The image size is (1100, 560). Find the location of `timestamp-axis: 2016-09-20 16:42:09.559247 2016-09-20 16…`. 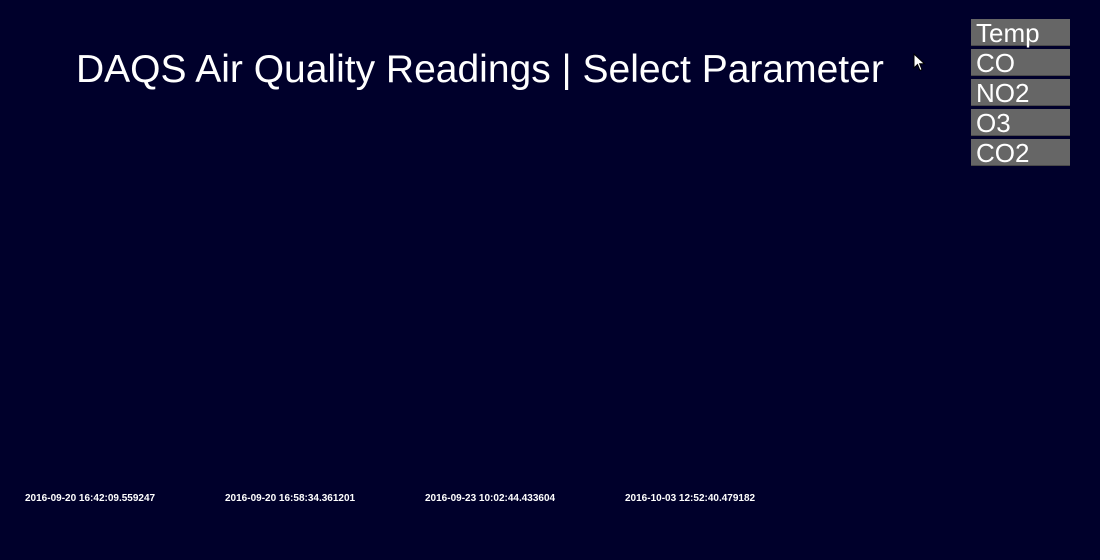

timestamp-axis: 2016-09-20 16:42:09.559247 2016-09-20 16… is located at coordinates (525, 500).